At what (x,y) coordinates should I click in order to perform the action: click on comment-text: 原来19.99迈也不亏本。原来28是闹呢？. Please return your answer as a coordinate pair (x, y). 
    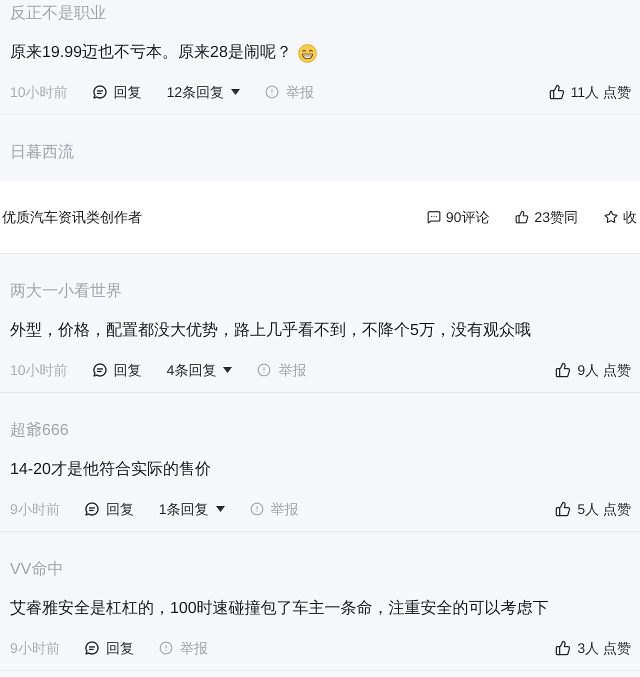
    Looking at the image, I should click on (151, 52).